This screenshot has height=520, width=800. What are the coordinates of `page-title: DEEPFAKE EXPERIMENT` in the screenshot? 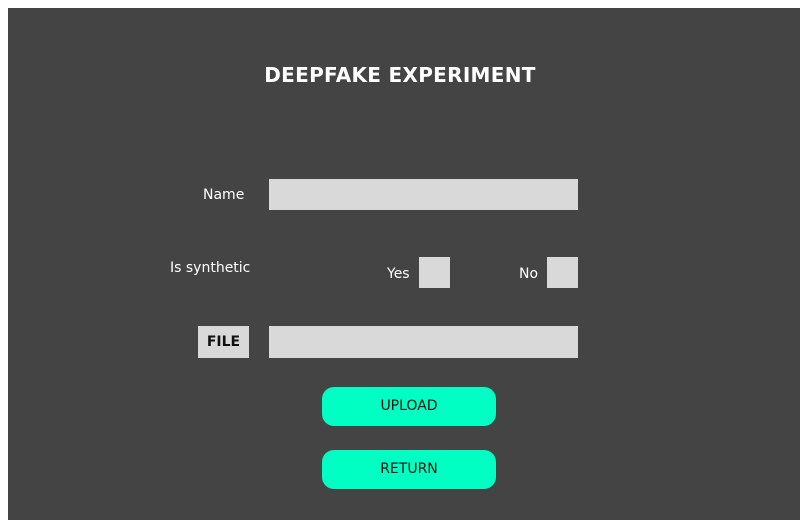 It's located at (400, 75).